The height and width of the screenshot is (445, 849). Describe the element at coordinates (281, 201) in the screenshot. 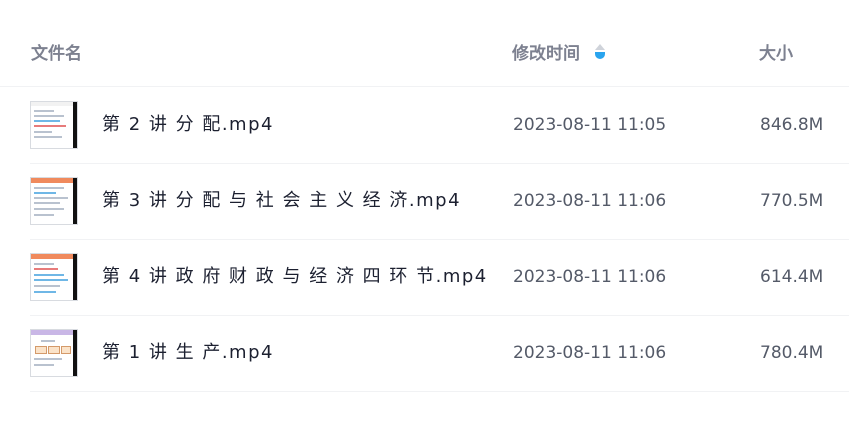

I see `file-name: 第 3 讲 分 配 与 社 会 主 义 经 济.mp4` at that location.